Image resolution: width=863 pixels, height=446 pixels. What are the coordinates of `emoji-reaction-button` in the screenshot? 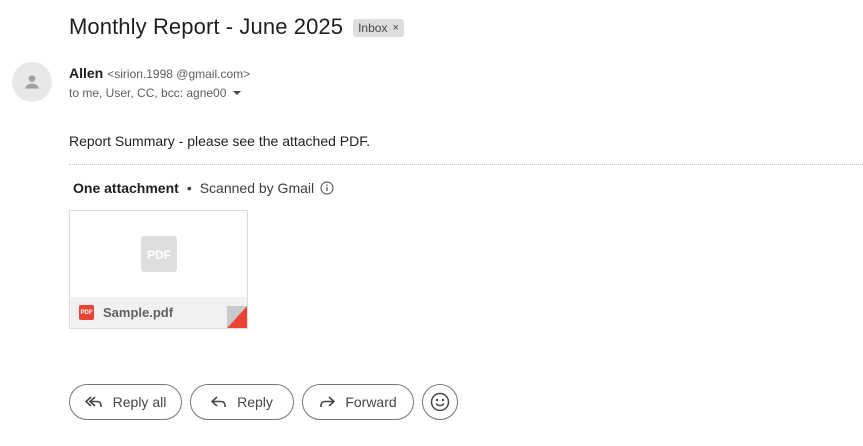 It's located at (440, 402).